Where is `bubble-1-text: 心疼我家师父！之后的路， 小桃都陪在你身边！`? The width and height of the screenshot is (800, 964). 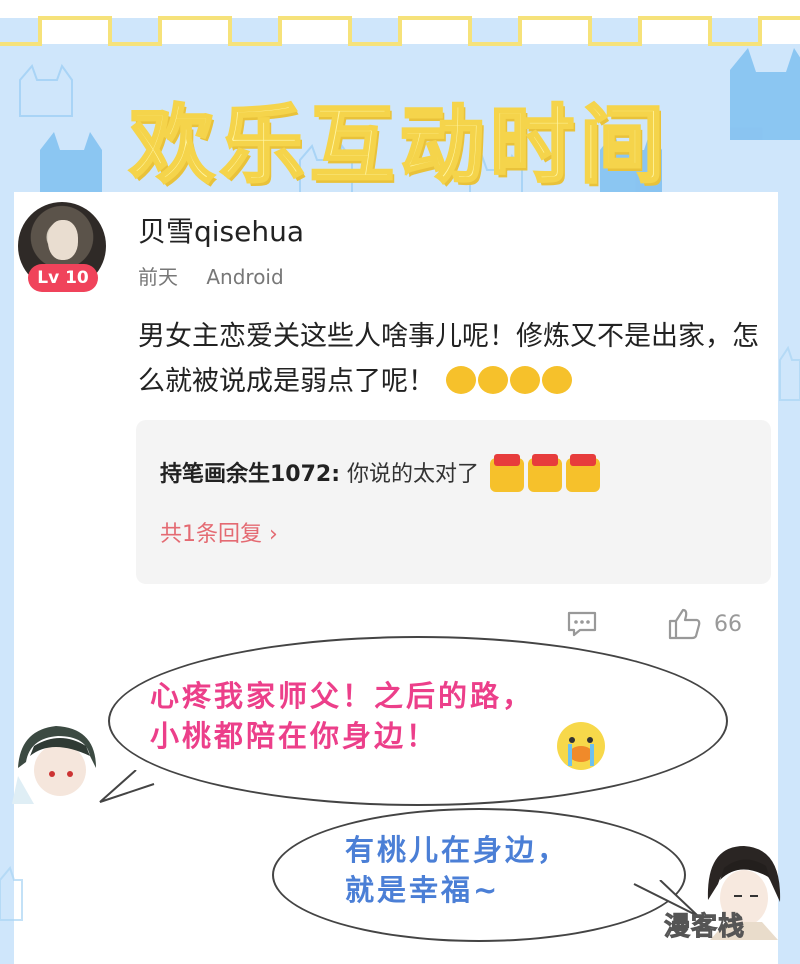
bubble-1-text: 心疼我家师父！之后的路， 小桃都陪在你身边！ is located at coordinates (430, 716).